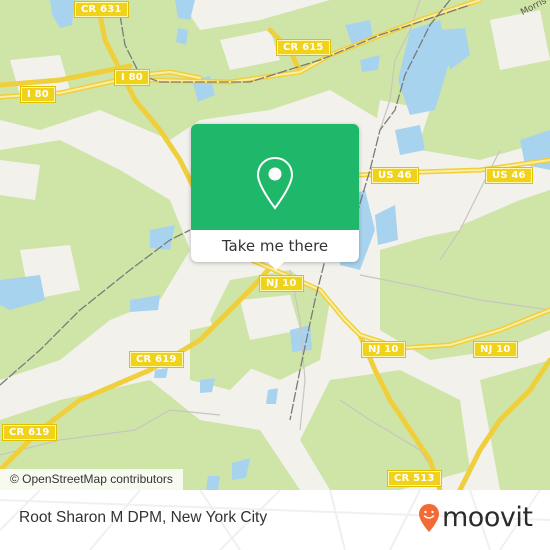 This screenshot has height=550, width=550. I want to click on take-me-there-button: Take me there, so click(275, 246).